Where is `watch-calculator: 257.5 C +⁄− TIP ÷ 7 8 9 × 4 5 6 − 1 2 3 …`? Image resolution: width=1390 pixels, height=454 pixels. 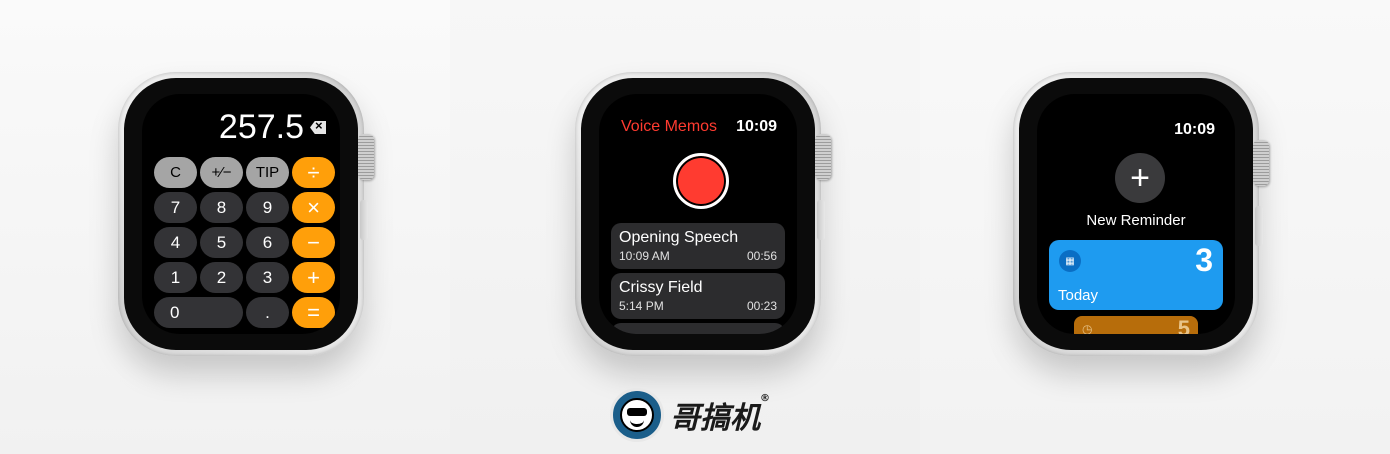
watch-calculator: 257.5 C +⁄− TIP ÷ 7 8 9 × 4 5 6 − 1 2 3 … is located at coordinates (241, 214).